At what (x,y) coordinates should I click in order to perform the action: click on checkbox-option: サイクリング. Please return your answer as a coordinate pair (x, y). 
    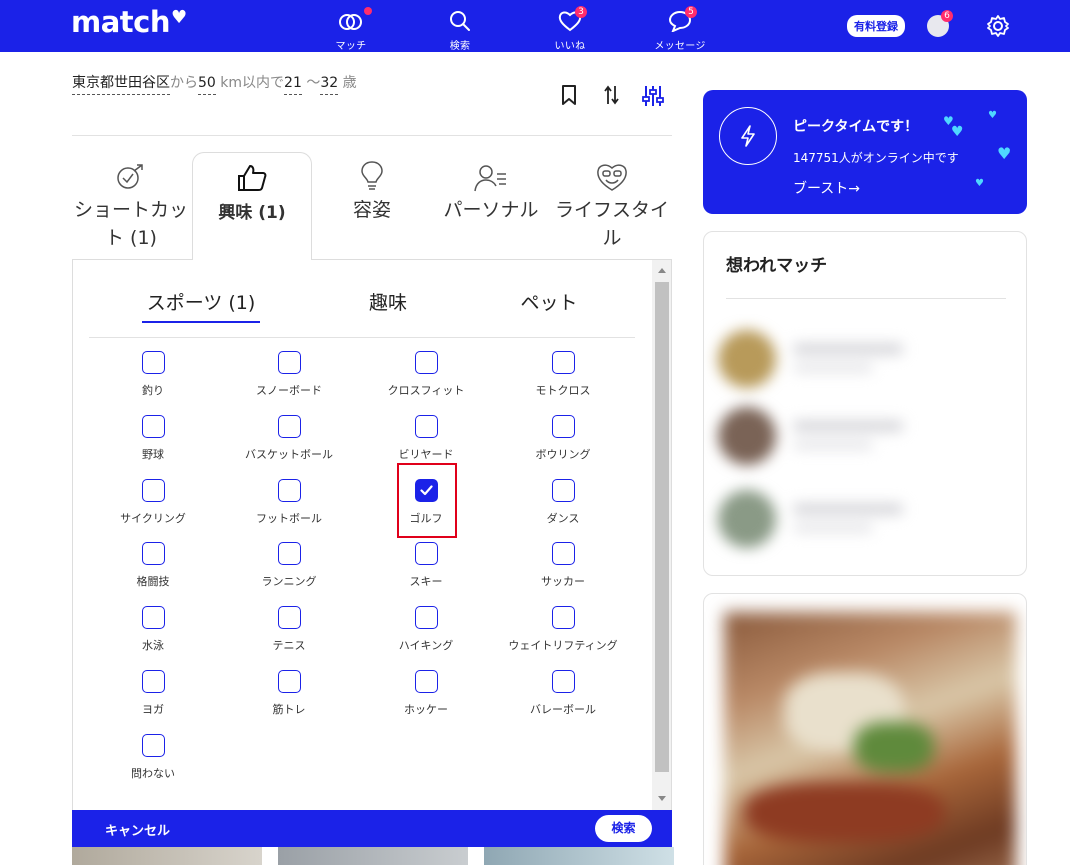
    Looking at the image, I should click on (153, 509).